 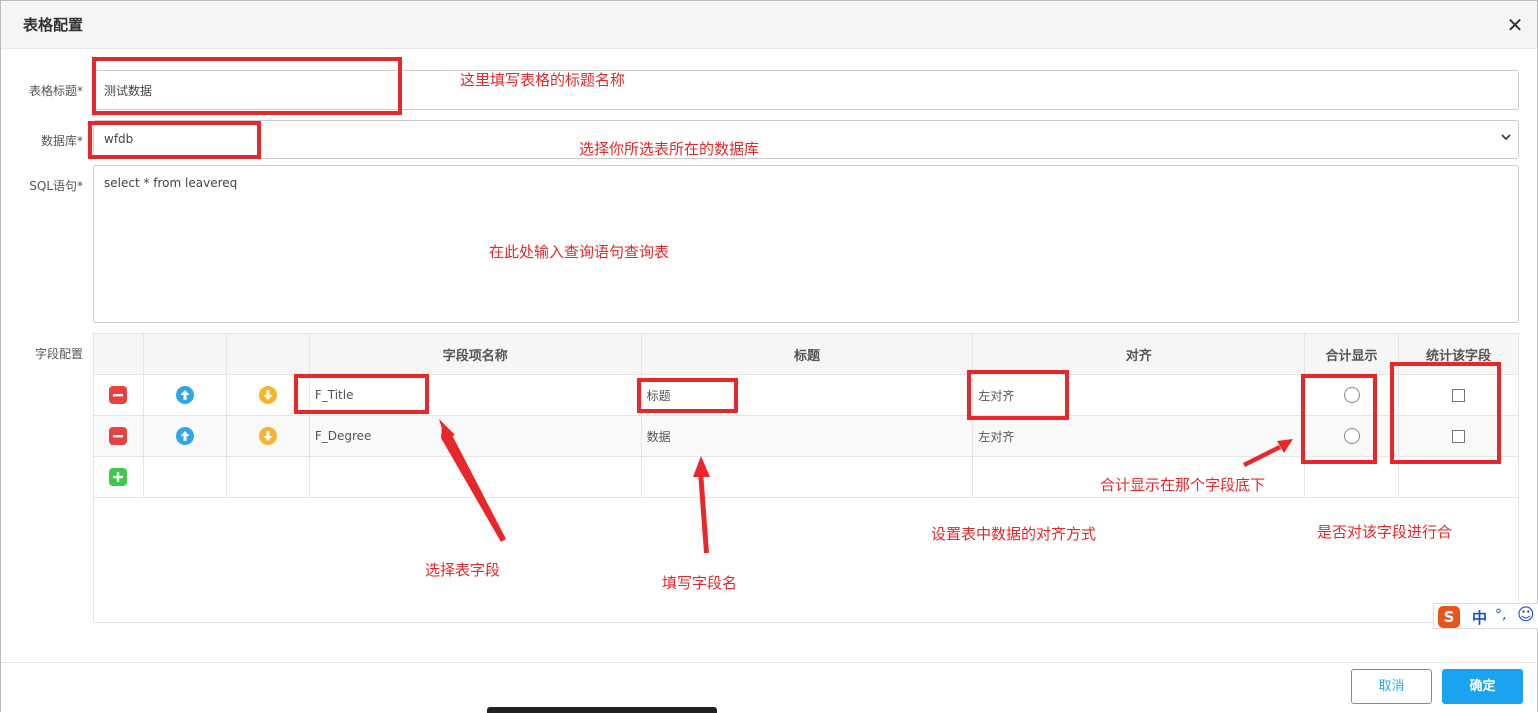 What do you see at coordinates (1449, 617) in the screenshot?
I see `sogou-logo-icon: S` at bounding box center [1449, 617].